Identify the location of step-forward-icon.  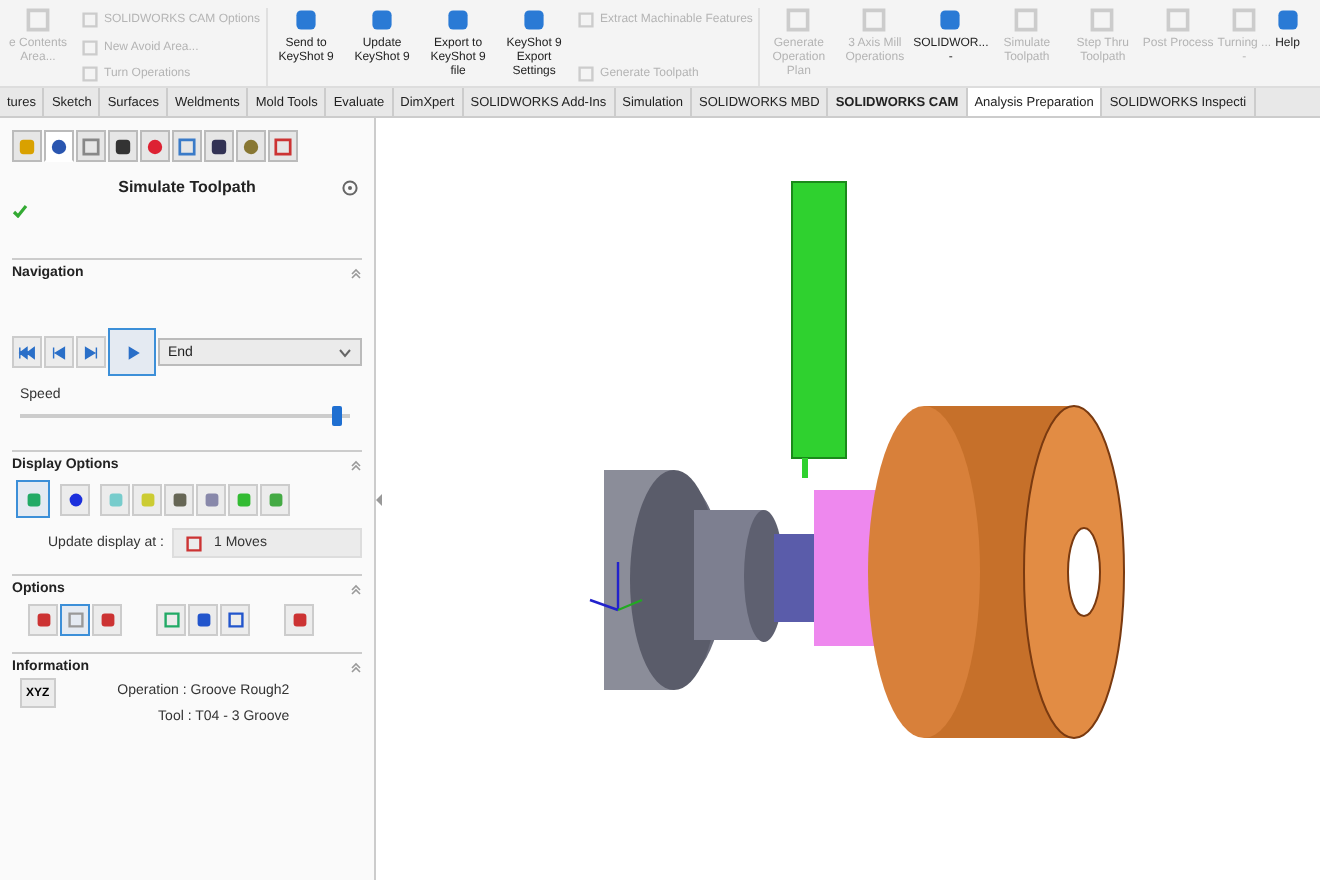
(91, 352).